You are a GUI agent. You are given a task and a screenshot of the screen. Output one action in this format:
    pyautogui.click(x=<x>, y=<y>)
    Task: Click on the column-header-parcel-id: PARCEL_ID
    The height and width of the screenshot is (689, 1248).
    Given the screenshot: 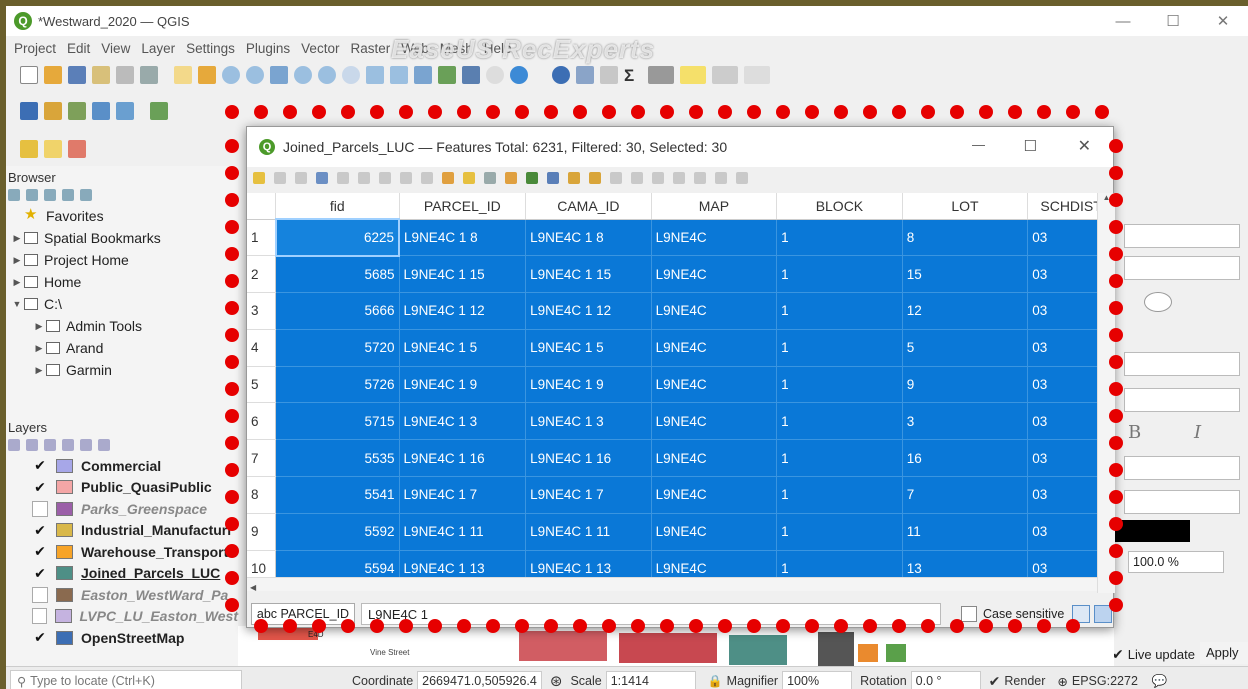 What is the action you would take?
    pyautogui.click(x=463, y=206)
    